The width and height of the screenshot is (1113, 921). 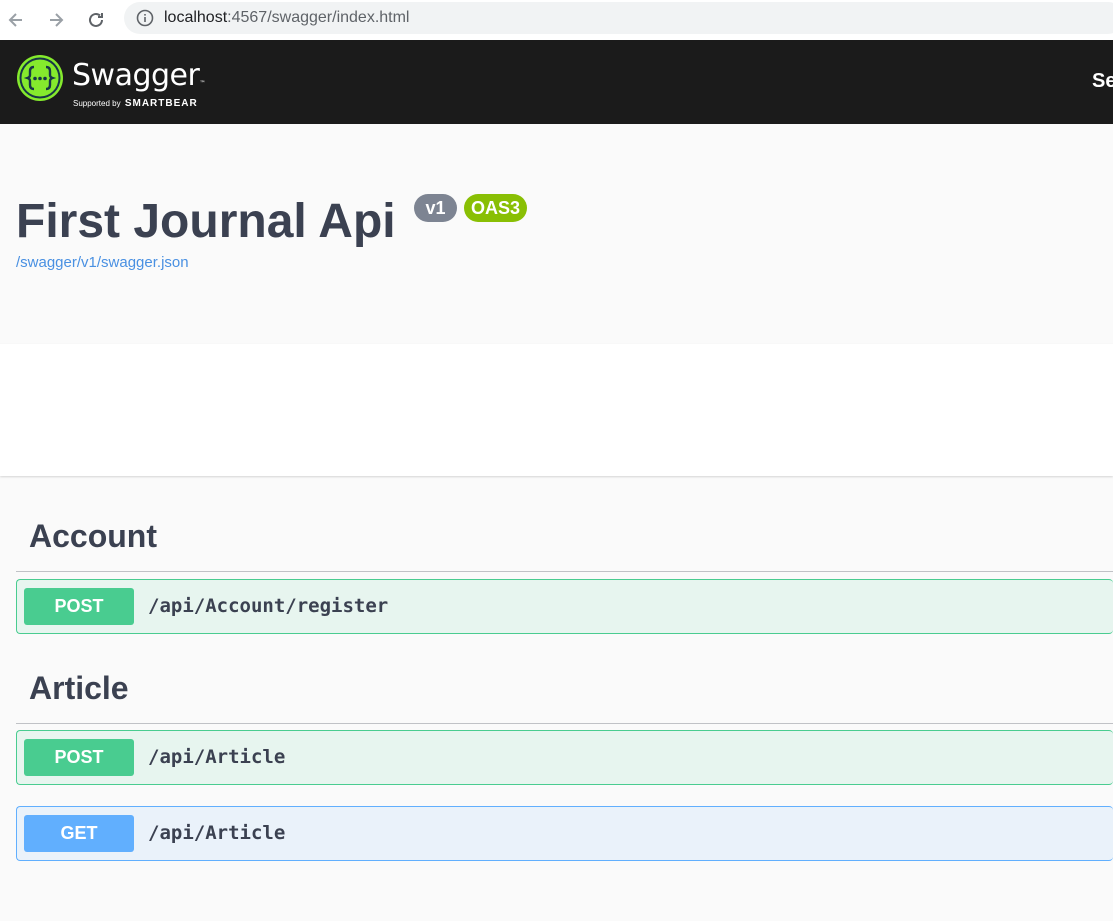 I want to click on reload-icon, so click(x=96, y=19).